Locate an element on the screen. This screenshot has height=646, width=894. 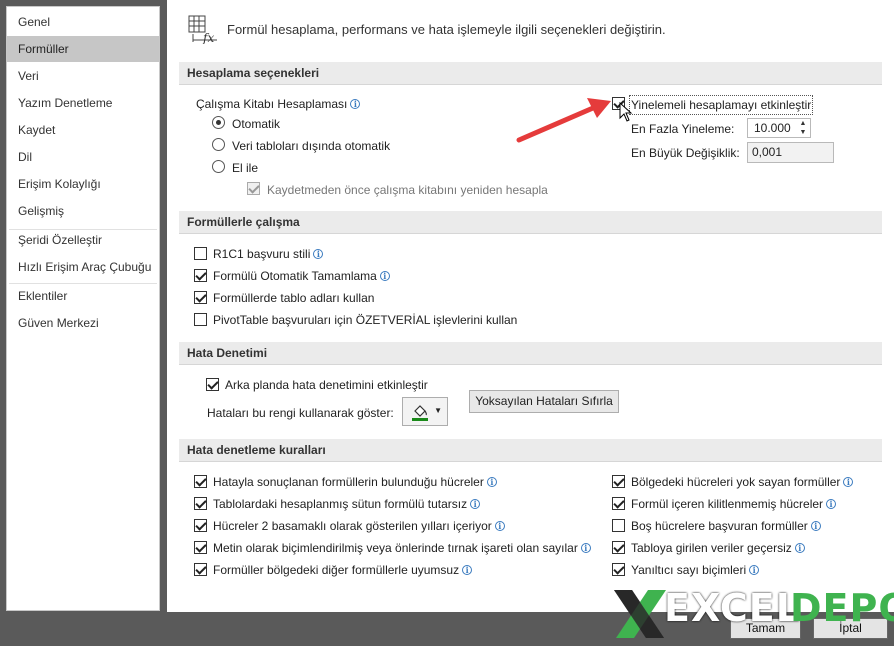
section-formulas-title: Formüllerle çalışma is located at coordinates (530, 222).